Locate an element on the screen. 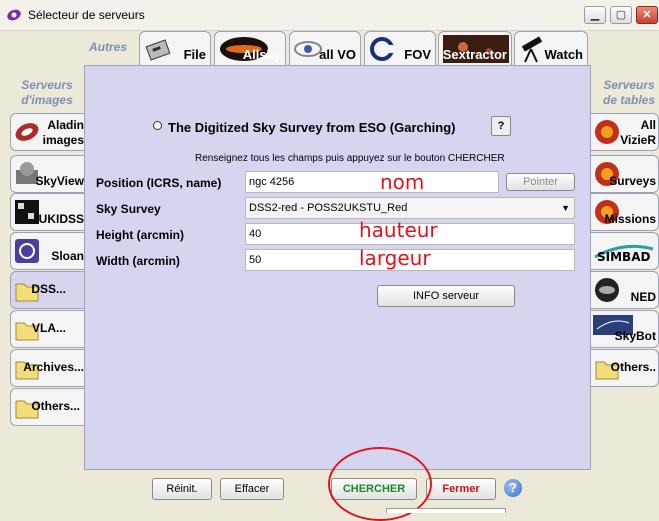 Image resolution: width=659 pixels, height=521 pixels. tab-all-vizier-label: All VizieR is located at coordinates (638, 132).